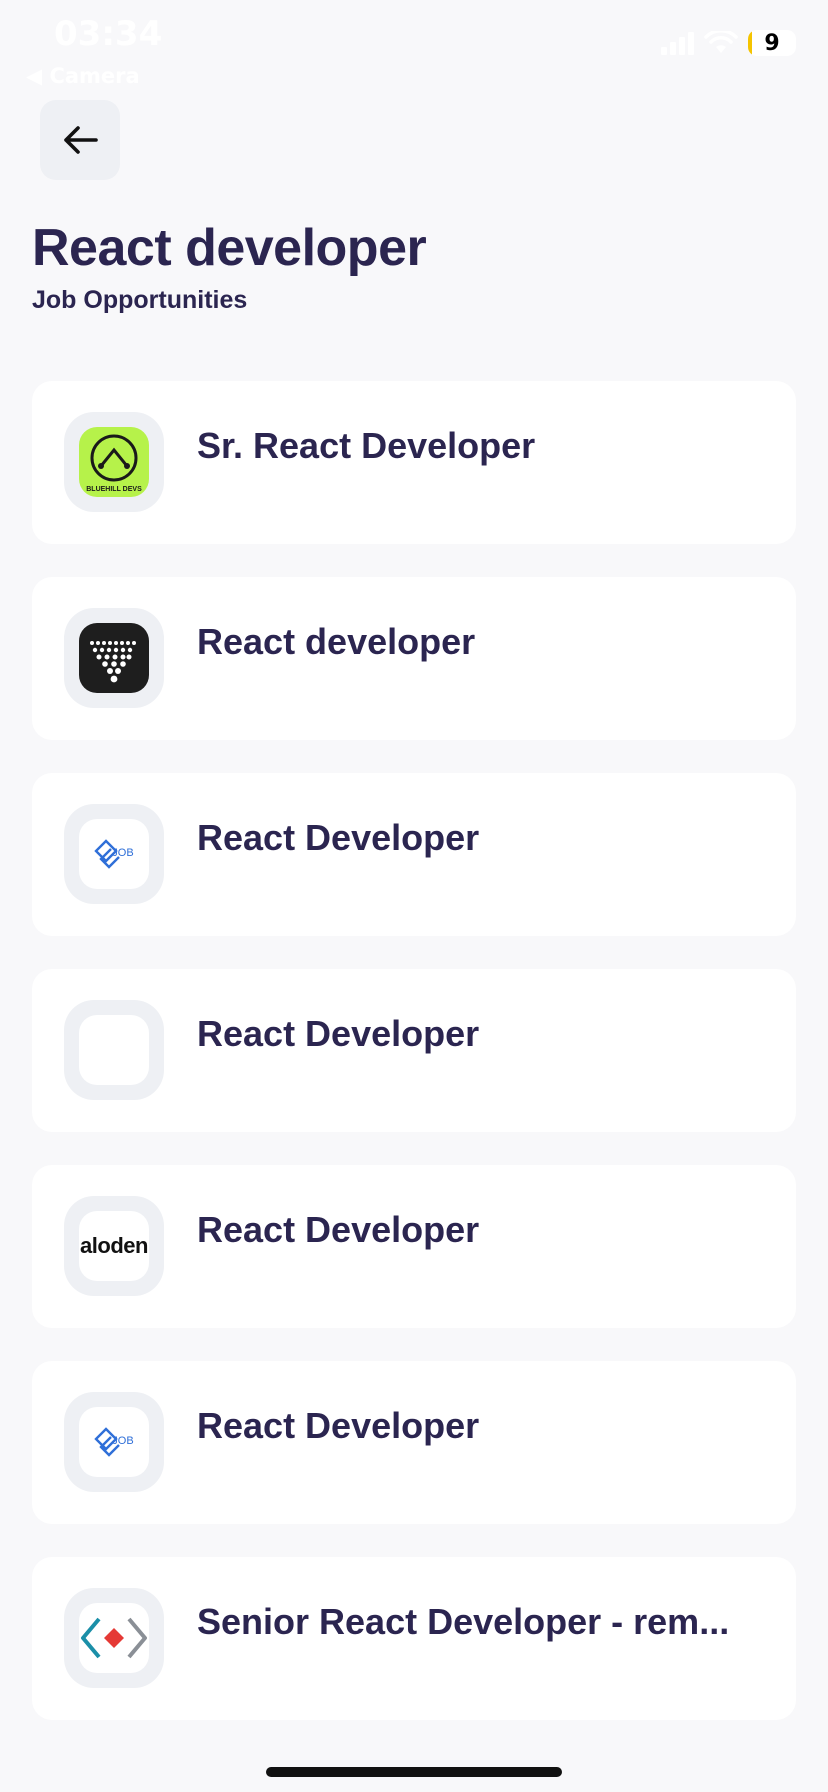  Describe the element at coordinates (414, 1772) in the screenshot. I see `home-indicator` at that location.